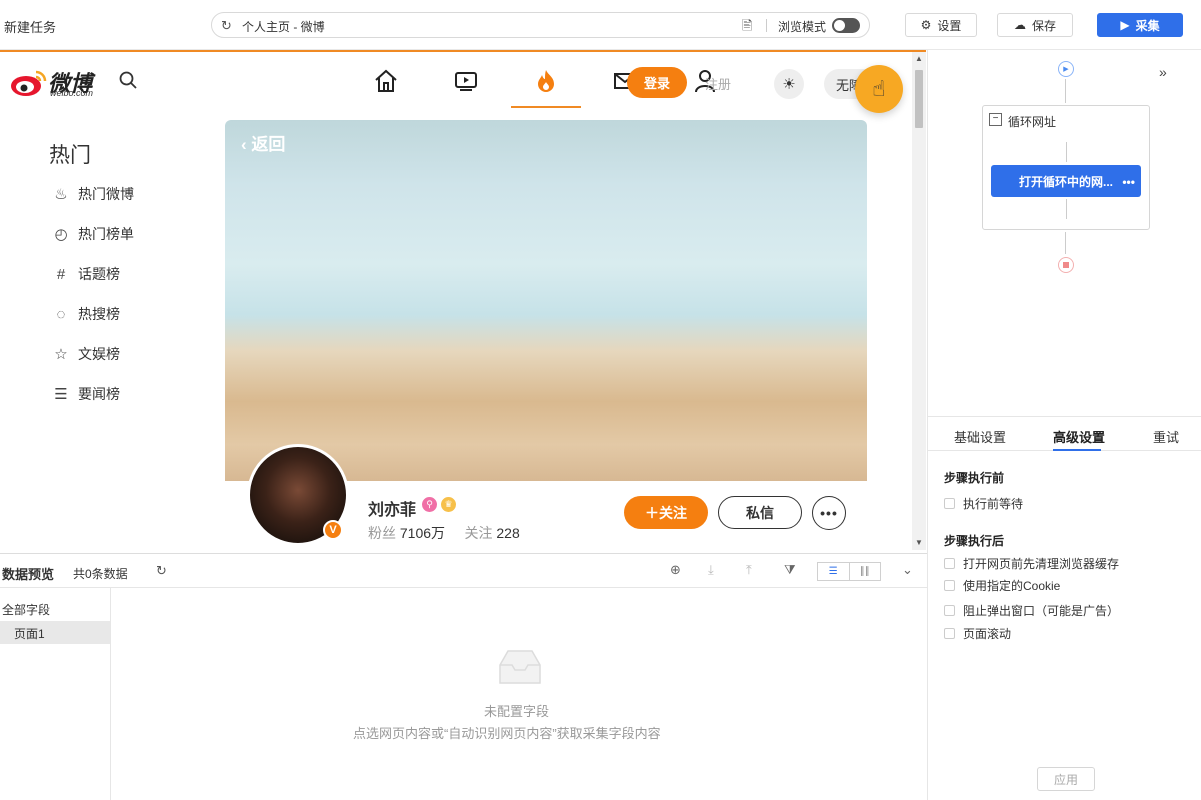 The height and width of the screenshot is (800, 1201). I want to click on scroll-thumb, so click(919, 99).